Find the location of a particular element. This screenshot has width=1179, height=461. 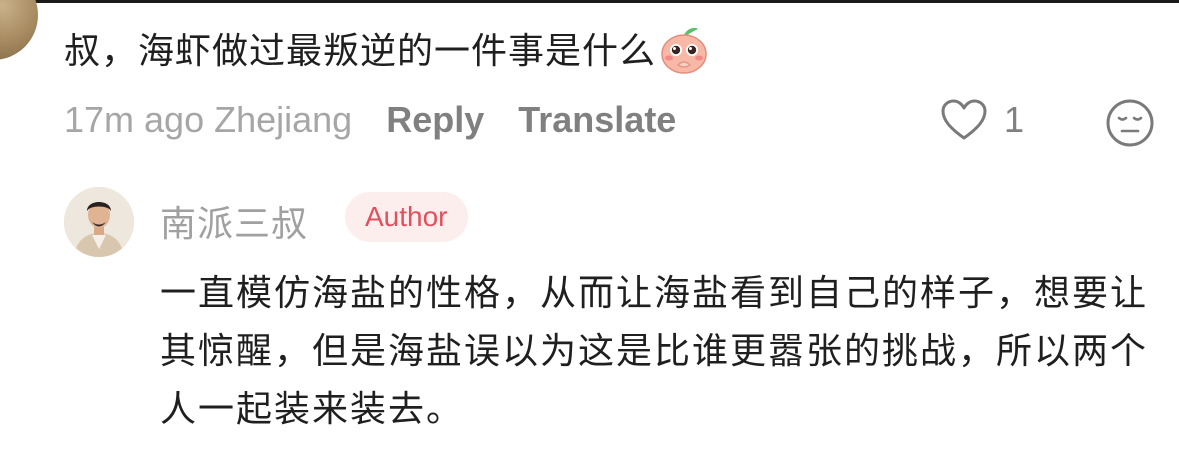

comment-meta: 17m ago Zhejiang Reply Translate is located at coordinates (370, 120).